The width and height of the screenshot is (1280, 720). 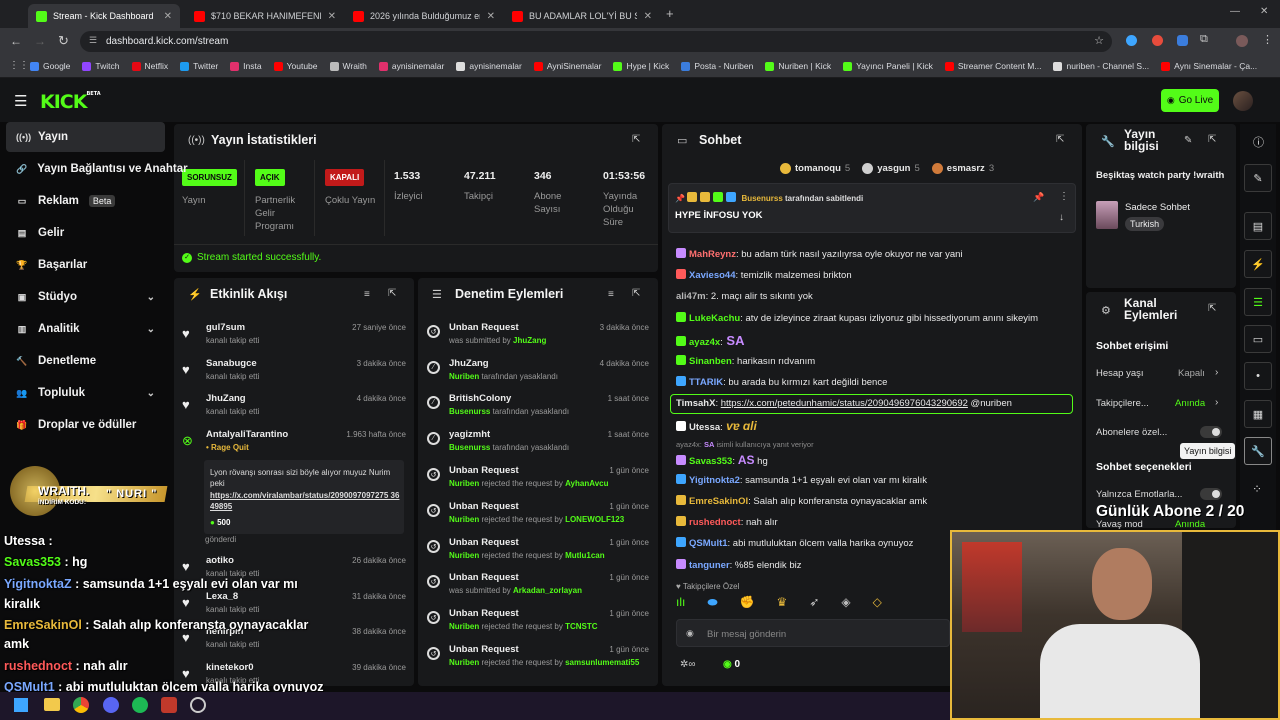 What do you see at coordinates (1258, 142) in the screenshot?
I see `info-icon: ⓘ` at bounding box center [1258, 142].